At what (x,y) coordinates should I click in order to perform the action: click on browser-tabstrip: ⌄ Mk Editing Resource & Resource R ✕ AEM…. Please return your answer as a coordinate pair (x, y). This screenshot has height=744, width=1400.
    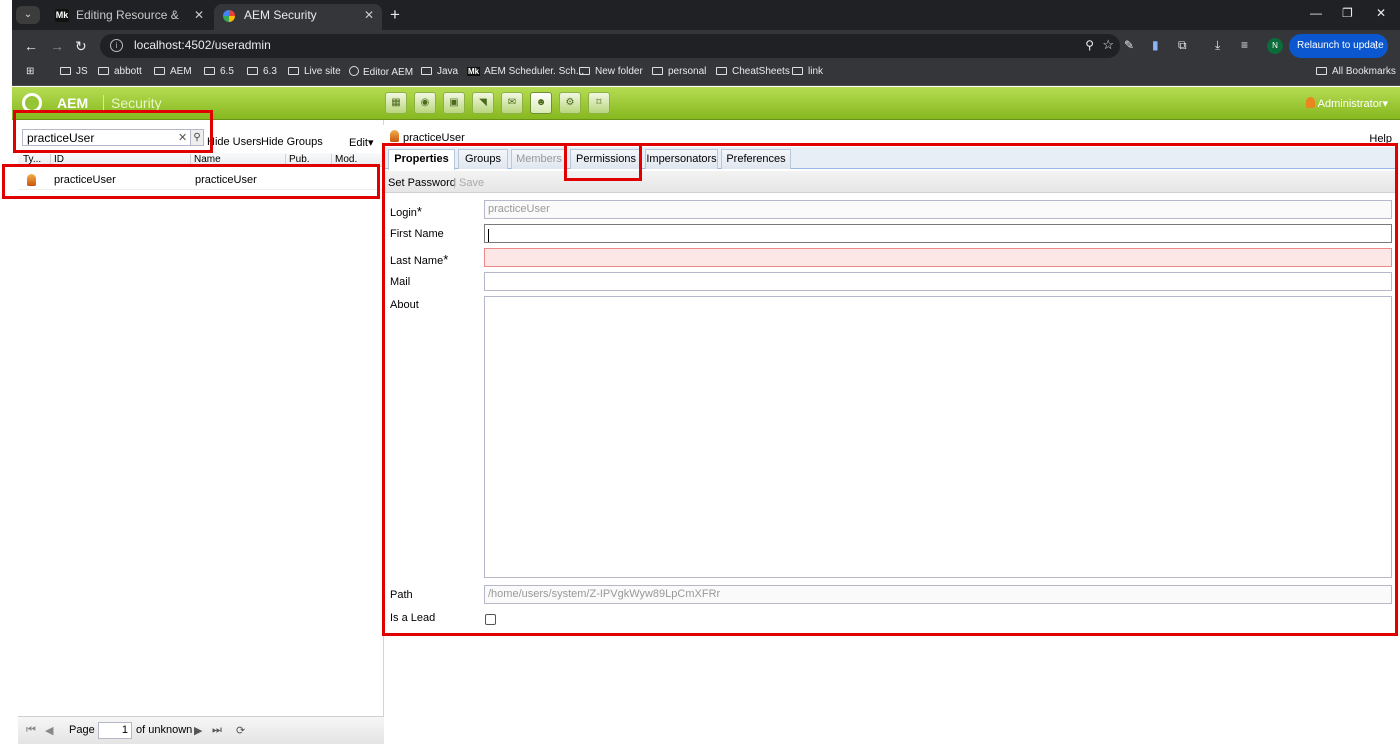
    Looking at the image, I should click on (706, 22).